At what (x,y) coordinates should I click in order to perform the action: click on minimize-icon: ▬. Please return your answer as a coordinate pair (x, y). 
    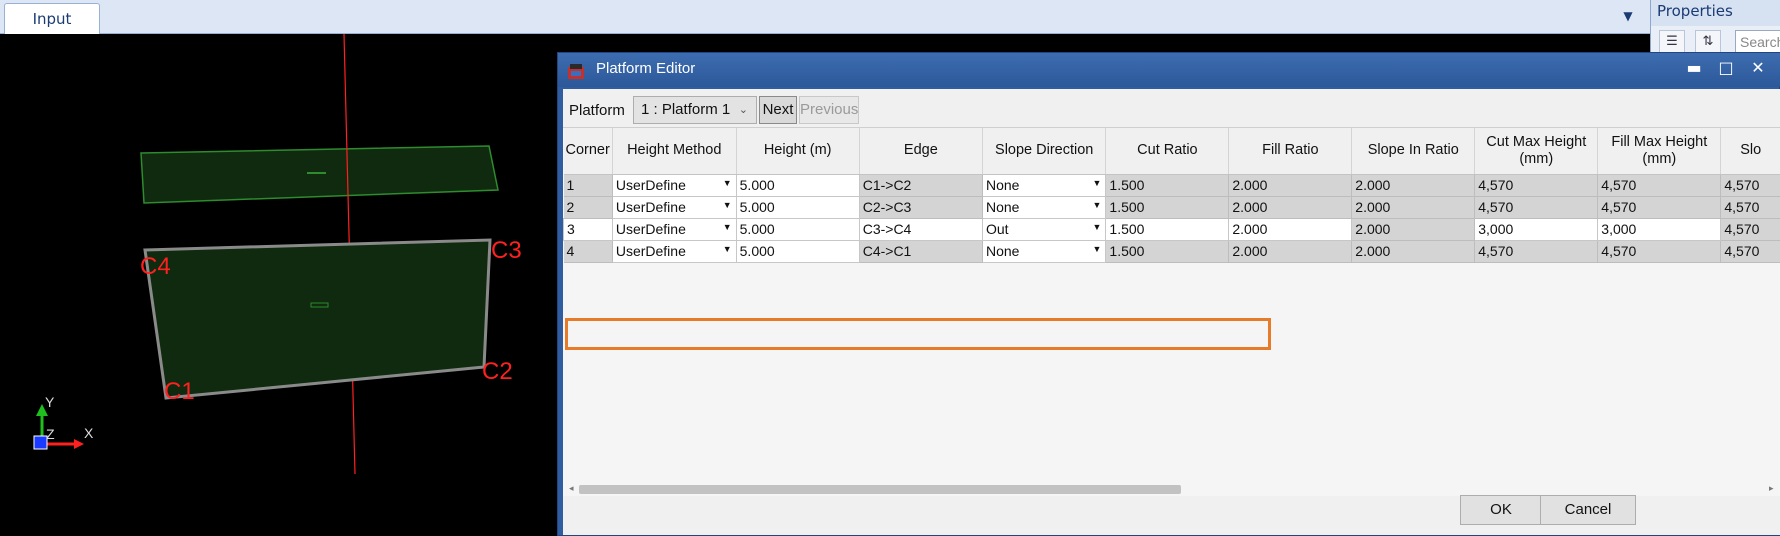
    Looking at the image, I should click on (1694, 69).